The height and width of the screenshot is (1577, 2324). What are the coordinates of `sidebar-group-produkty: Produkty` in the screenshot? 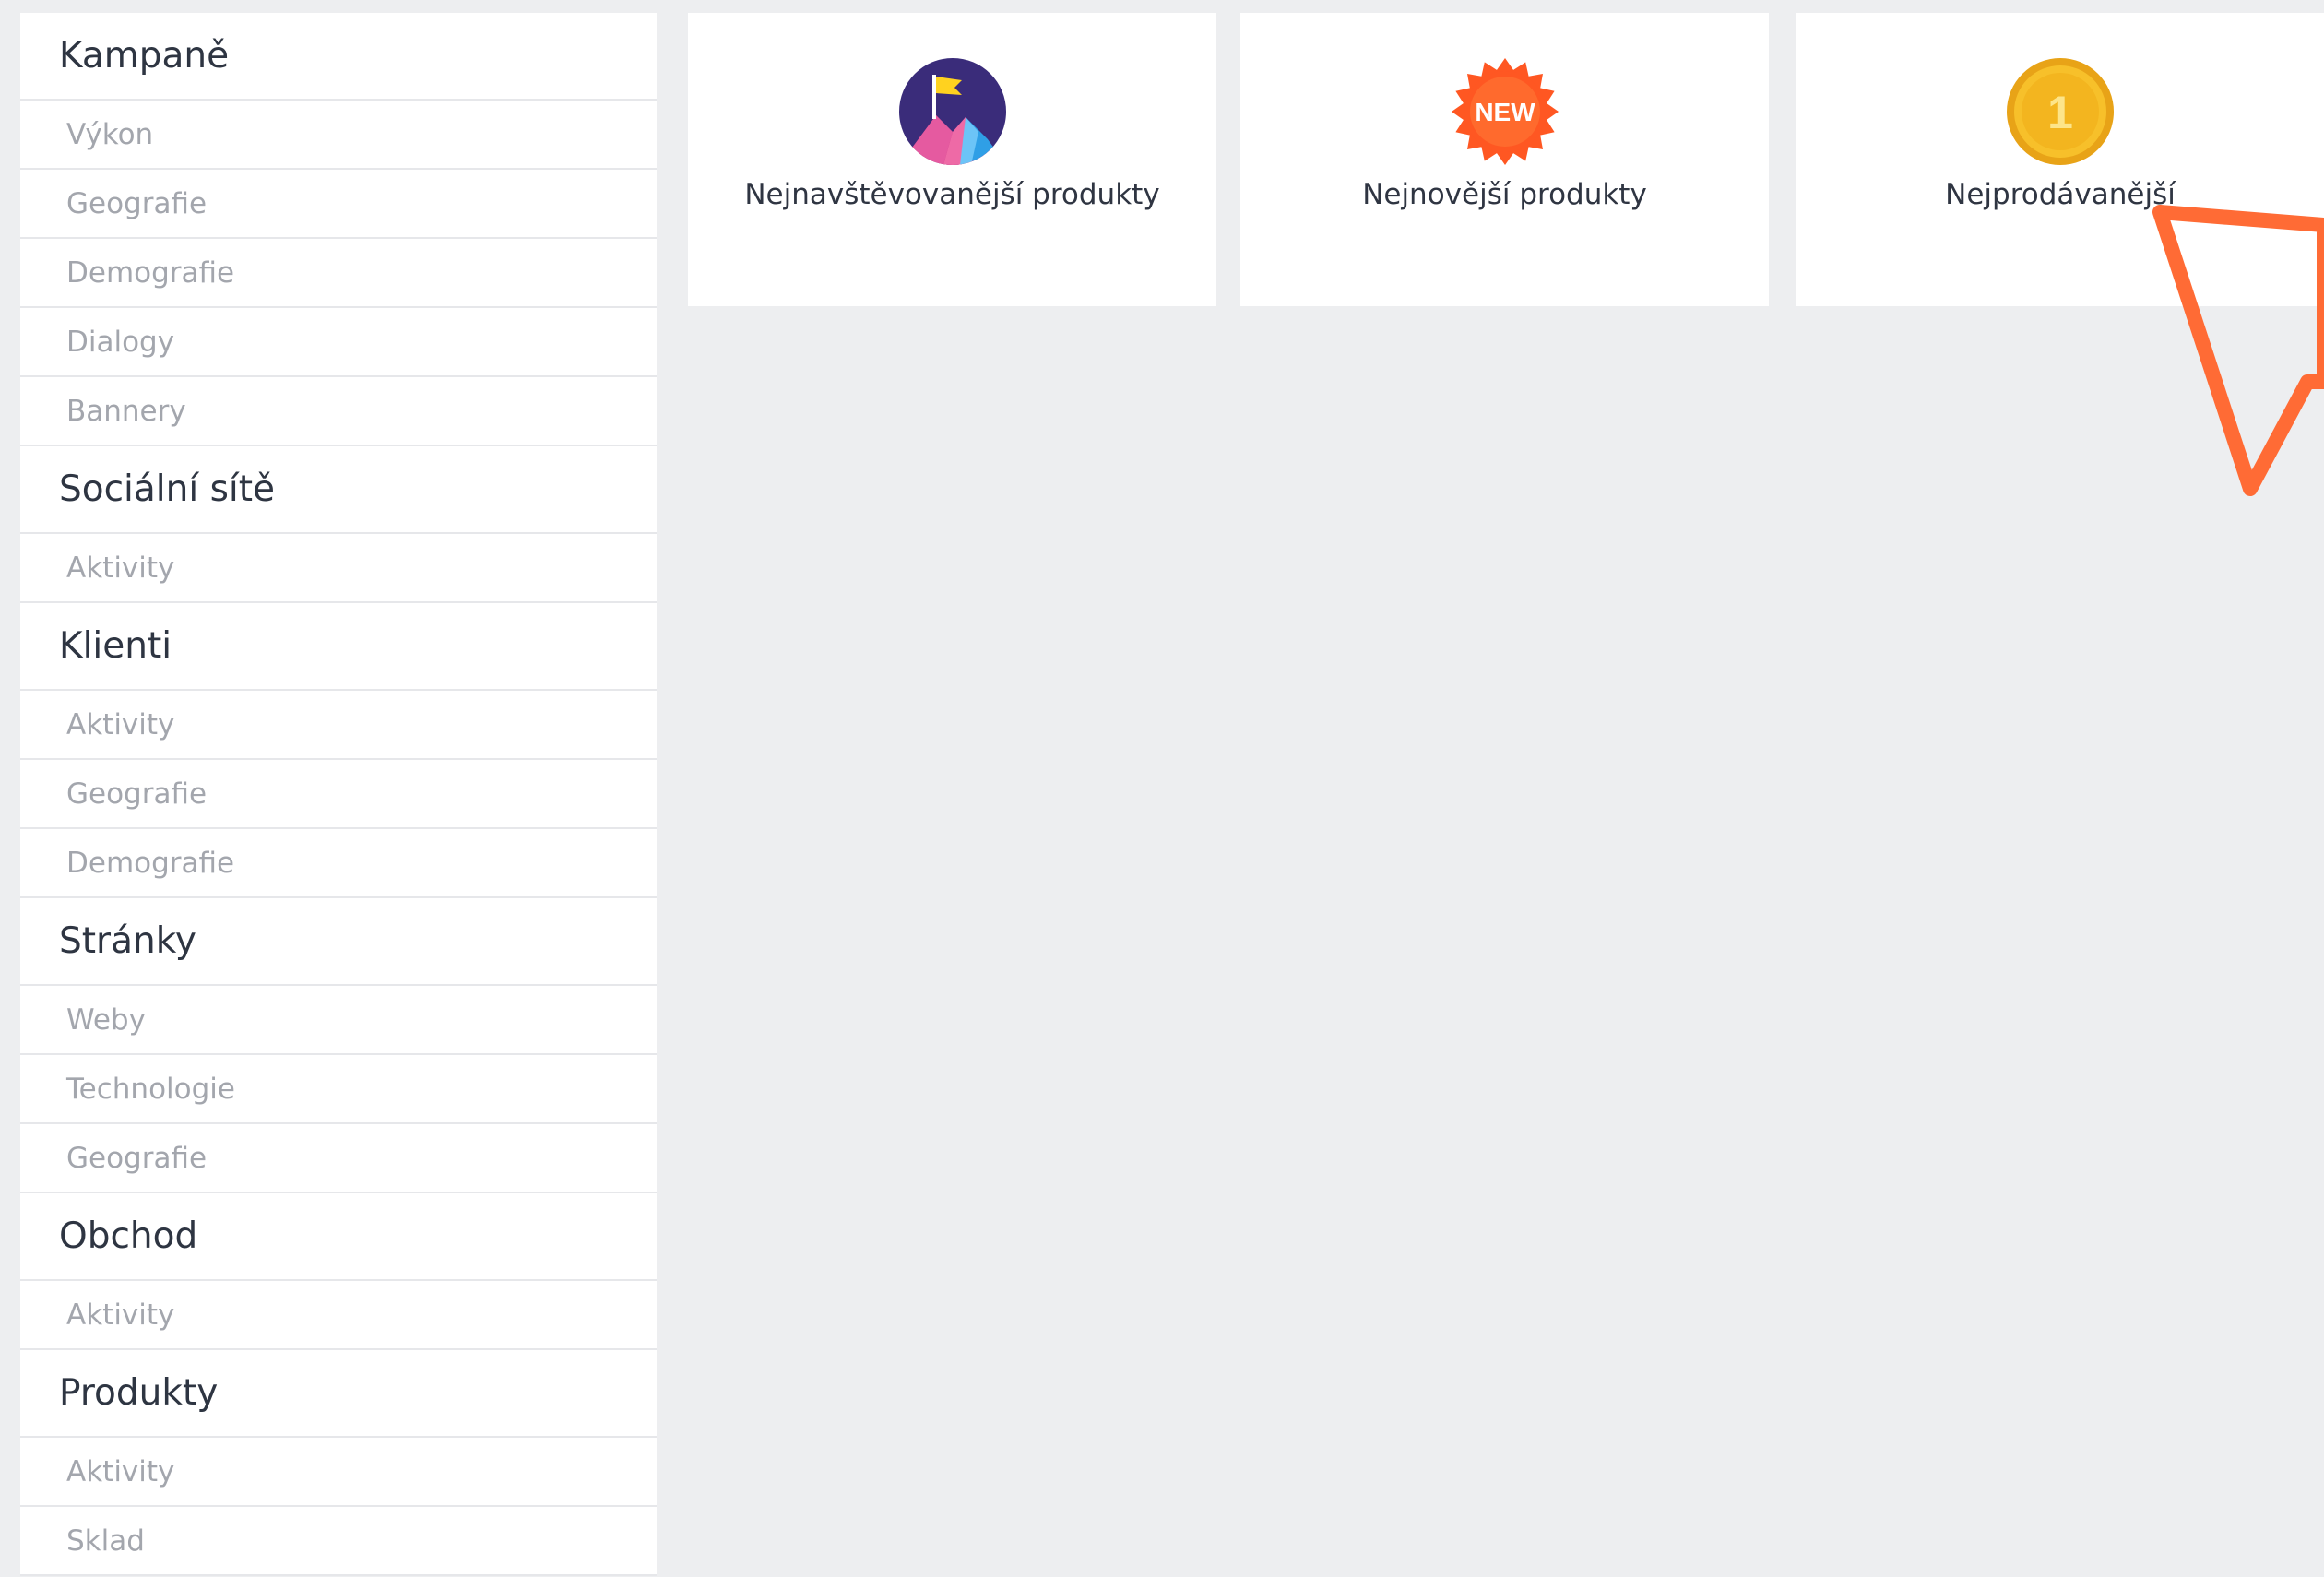 It's located at (338, 1394).